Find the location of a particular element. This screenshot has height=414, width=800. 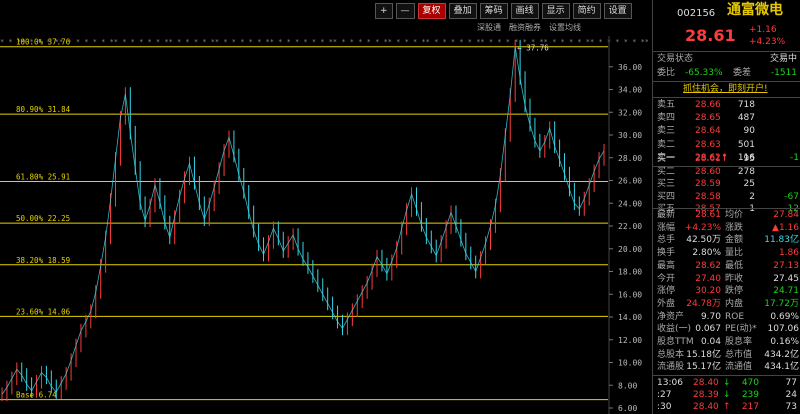

stat-label: 最高 is located at coordinates (666, 265).